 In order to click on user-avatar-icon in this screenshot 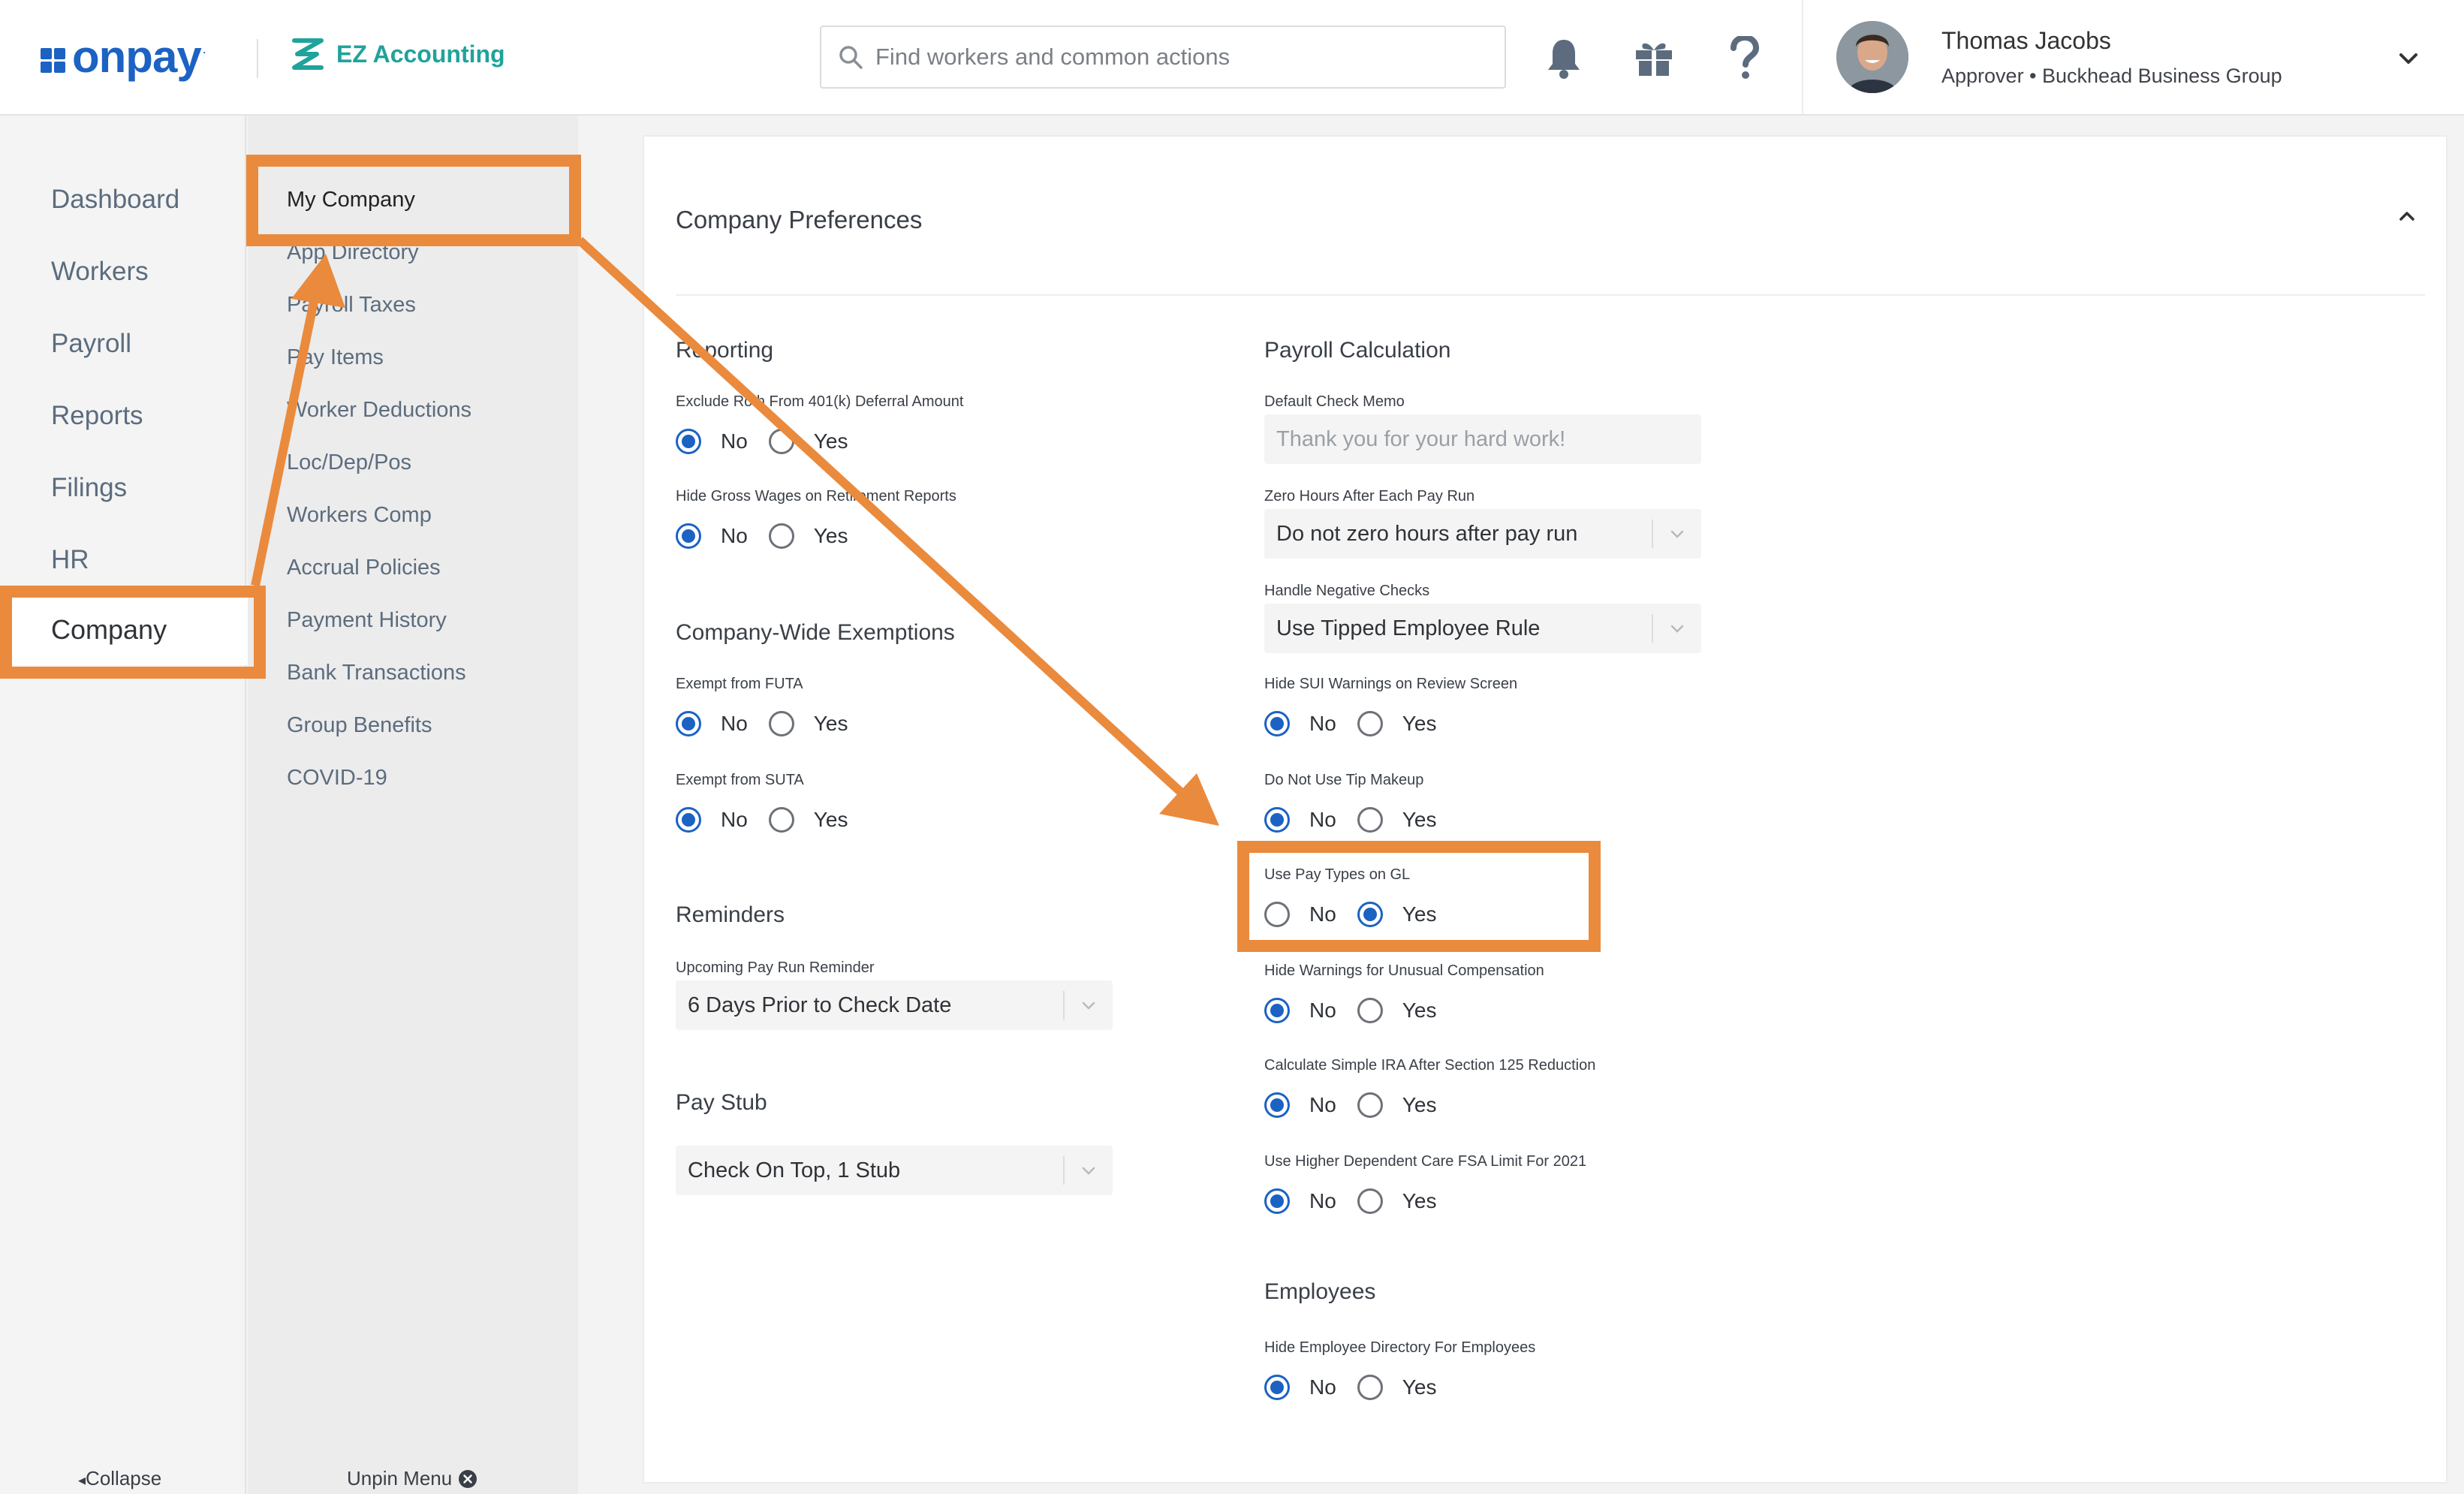, I will do `click(1872, 57)`.